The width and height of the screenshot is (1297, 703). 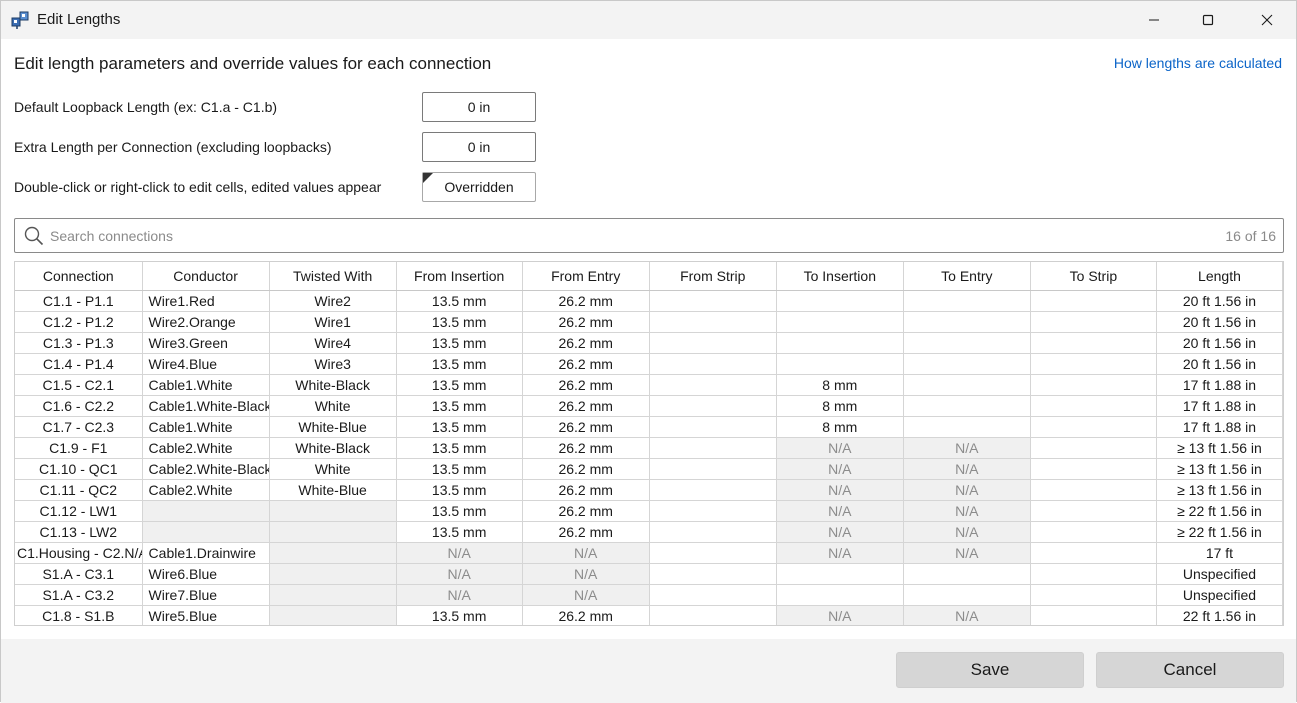 I want to click on table-cell: Wire2.Orange, so click(x=206, y=322).